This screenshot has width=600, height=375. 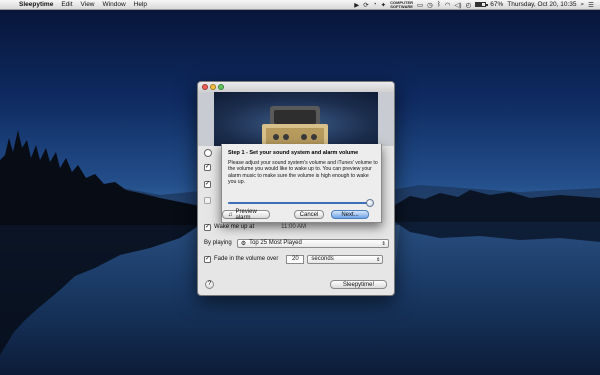 What do you see at coordinates (375, 4) in the screenshot?
I see `speedometer-icon: ◔` at bounding box center [375, 4].